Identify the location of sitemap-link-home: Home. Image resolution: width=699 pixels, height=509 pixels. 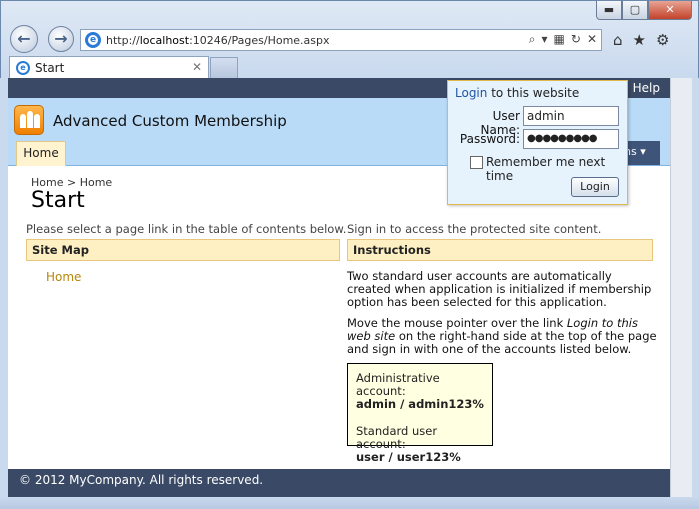
(63, 277).